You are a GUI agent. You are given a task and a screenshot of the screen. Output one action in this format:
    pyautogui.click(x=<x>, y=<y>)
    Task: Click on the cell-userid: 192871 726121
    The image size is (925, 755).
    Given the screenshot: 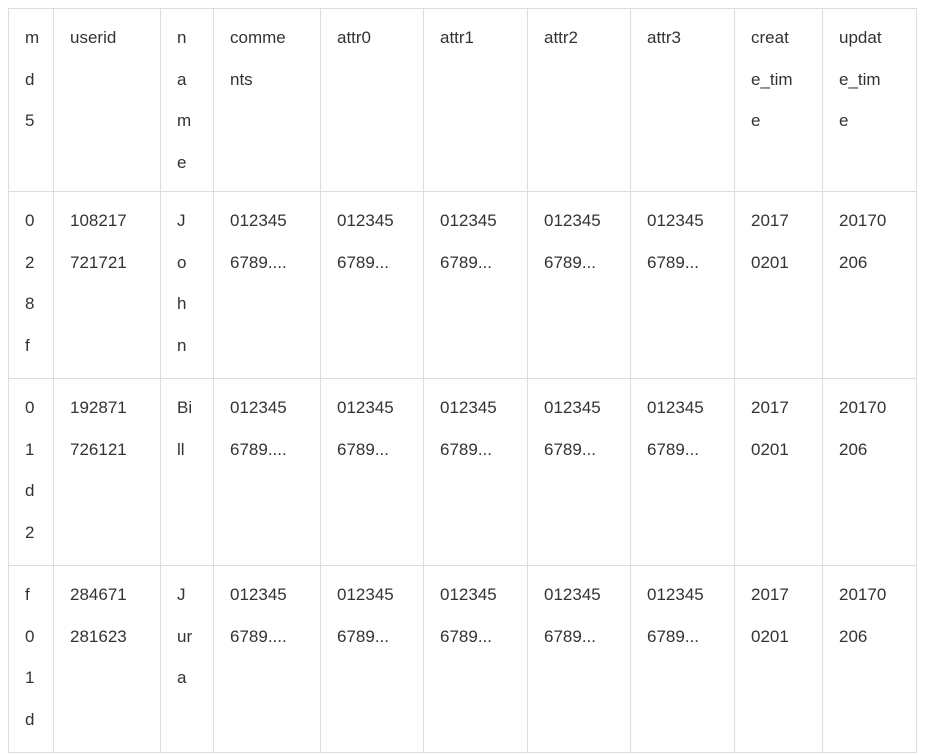 What is the action you would take?
    pyautogui.click(x=107, y=472)
    